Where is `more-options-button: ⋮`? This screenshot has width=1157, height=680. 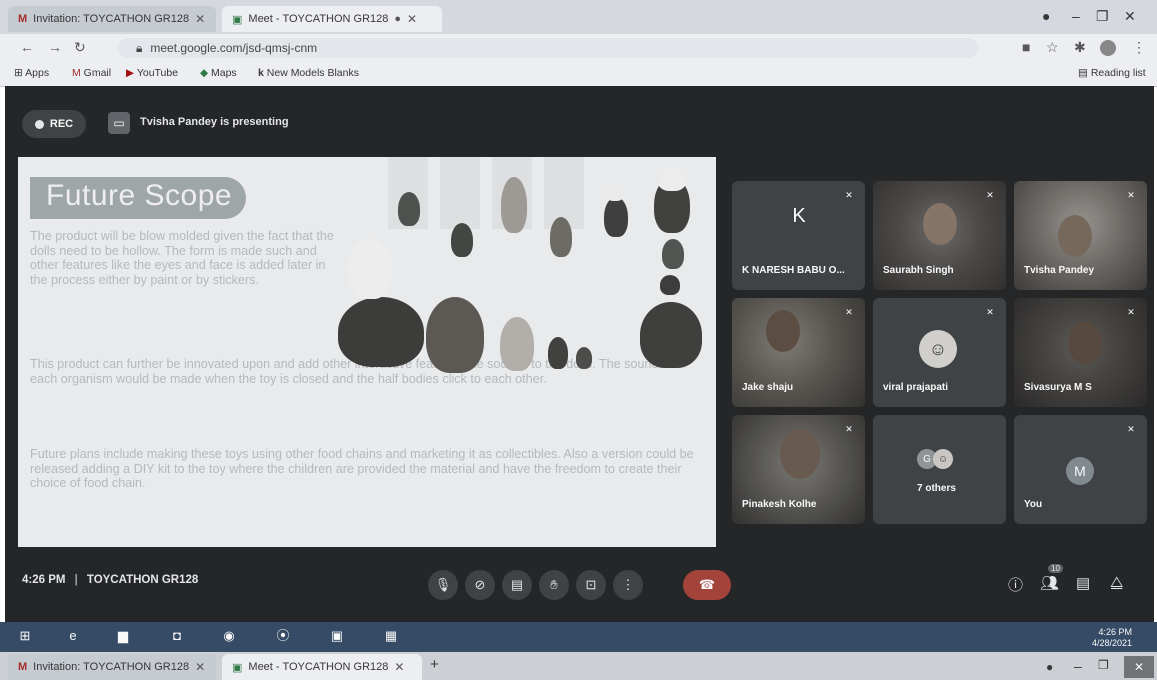
more-options-button: ⋮ is located at coordinates (628, 585).